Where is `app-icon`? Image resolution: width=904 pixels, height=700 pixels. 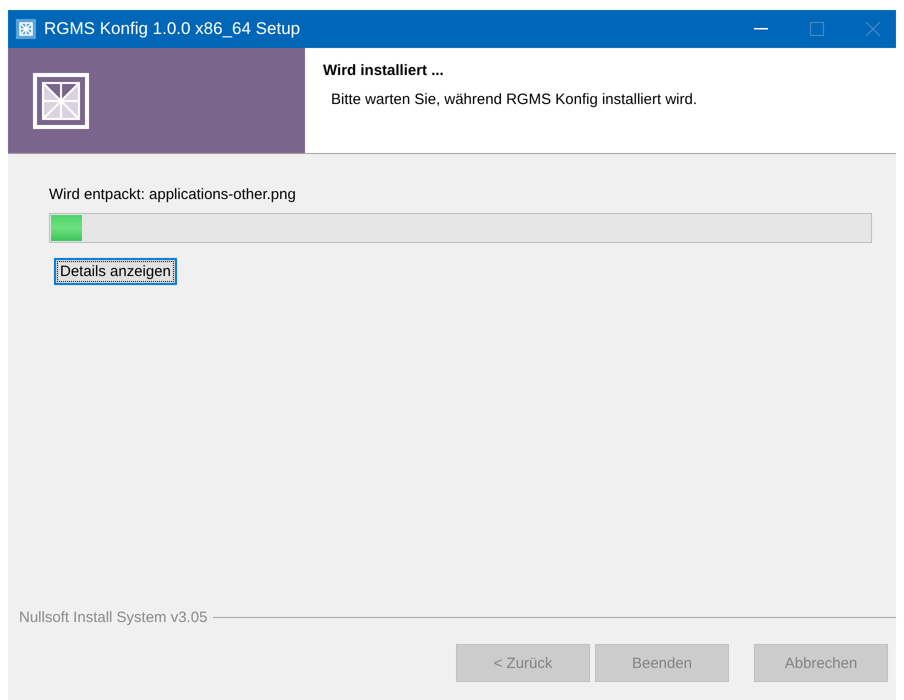
app-icon is located at coordinates (26, 29).